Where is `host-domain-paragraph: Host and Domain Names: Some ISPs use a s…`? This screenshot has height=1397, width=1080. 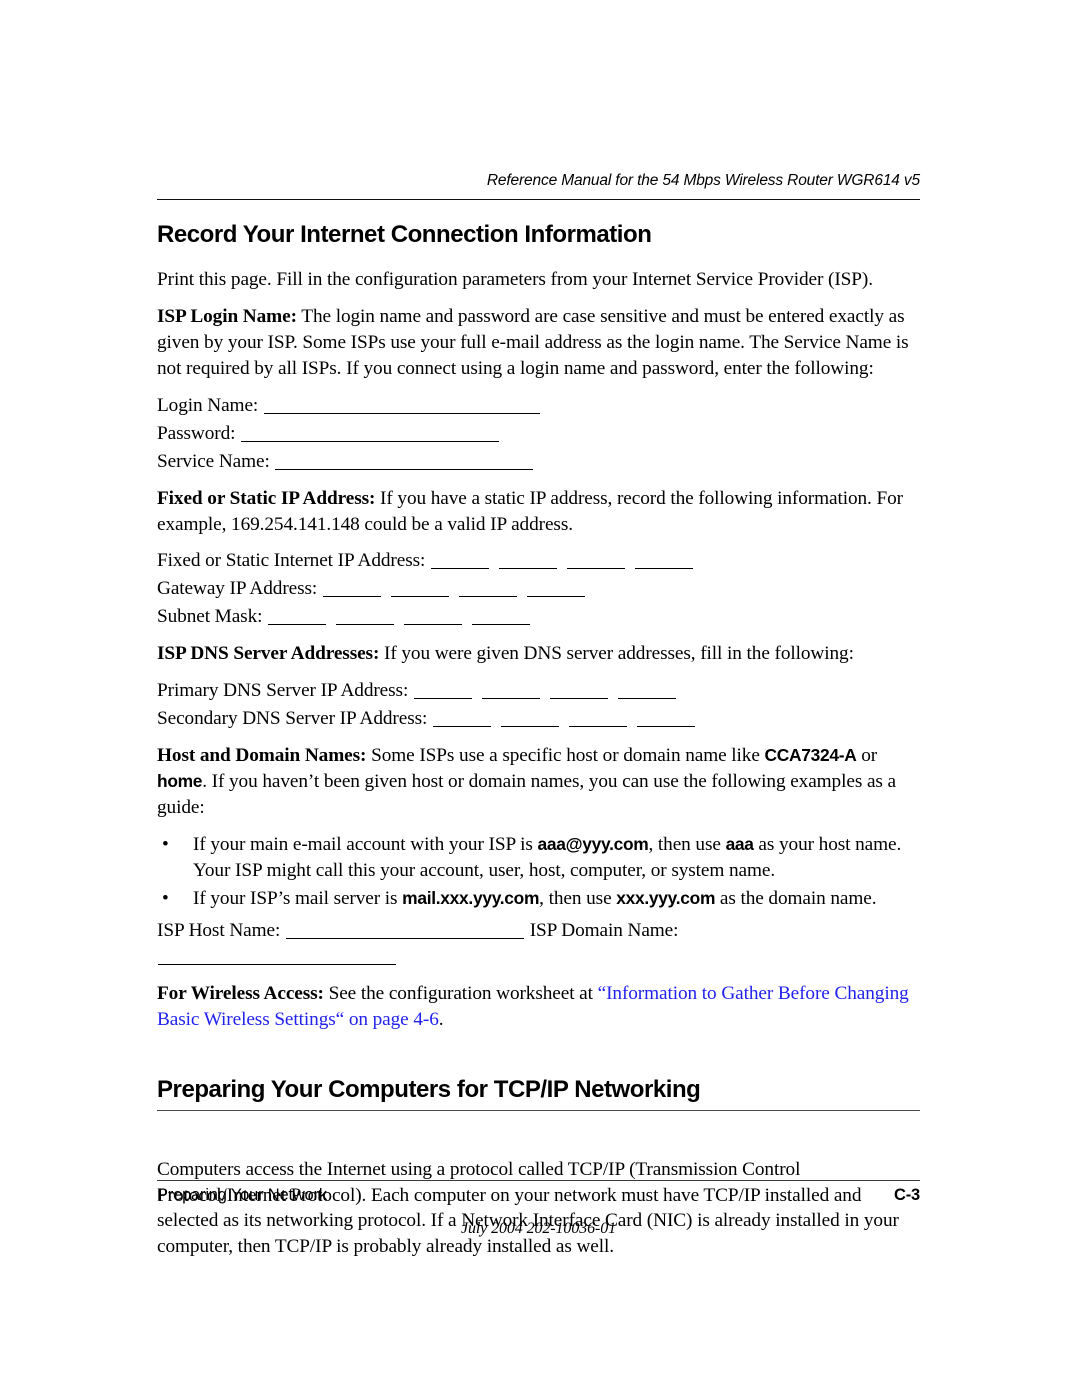 host-domain-paragraph: Host and Domain Names: Some ISPs use a s… is located at coordinates (538, 782).